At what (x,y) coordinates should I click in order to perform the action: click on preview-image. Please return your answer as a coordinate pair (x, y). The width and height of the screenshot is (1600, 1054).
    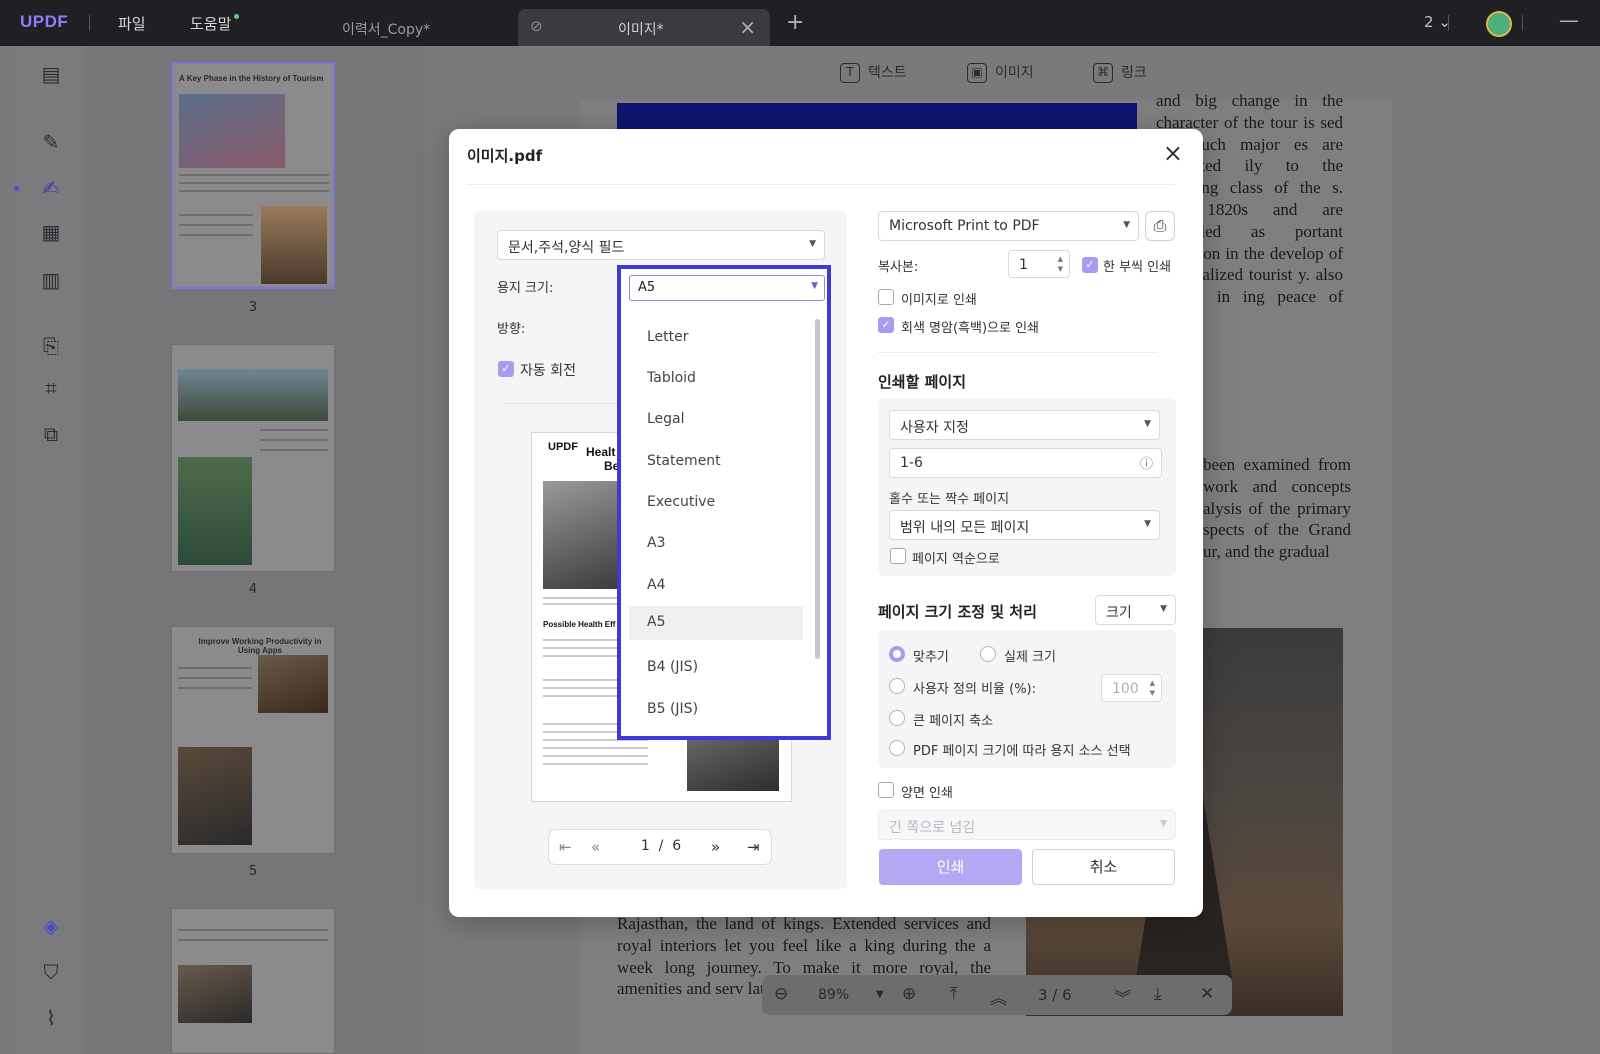
    Looking at the image, I should click on (733, 762).